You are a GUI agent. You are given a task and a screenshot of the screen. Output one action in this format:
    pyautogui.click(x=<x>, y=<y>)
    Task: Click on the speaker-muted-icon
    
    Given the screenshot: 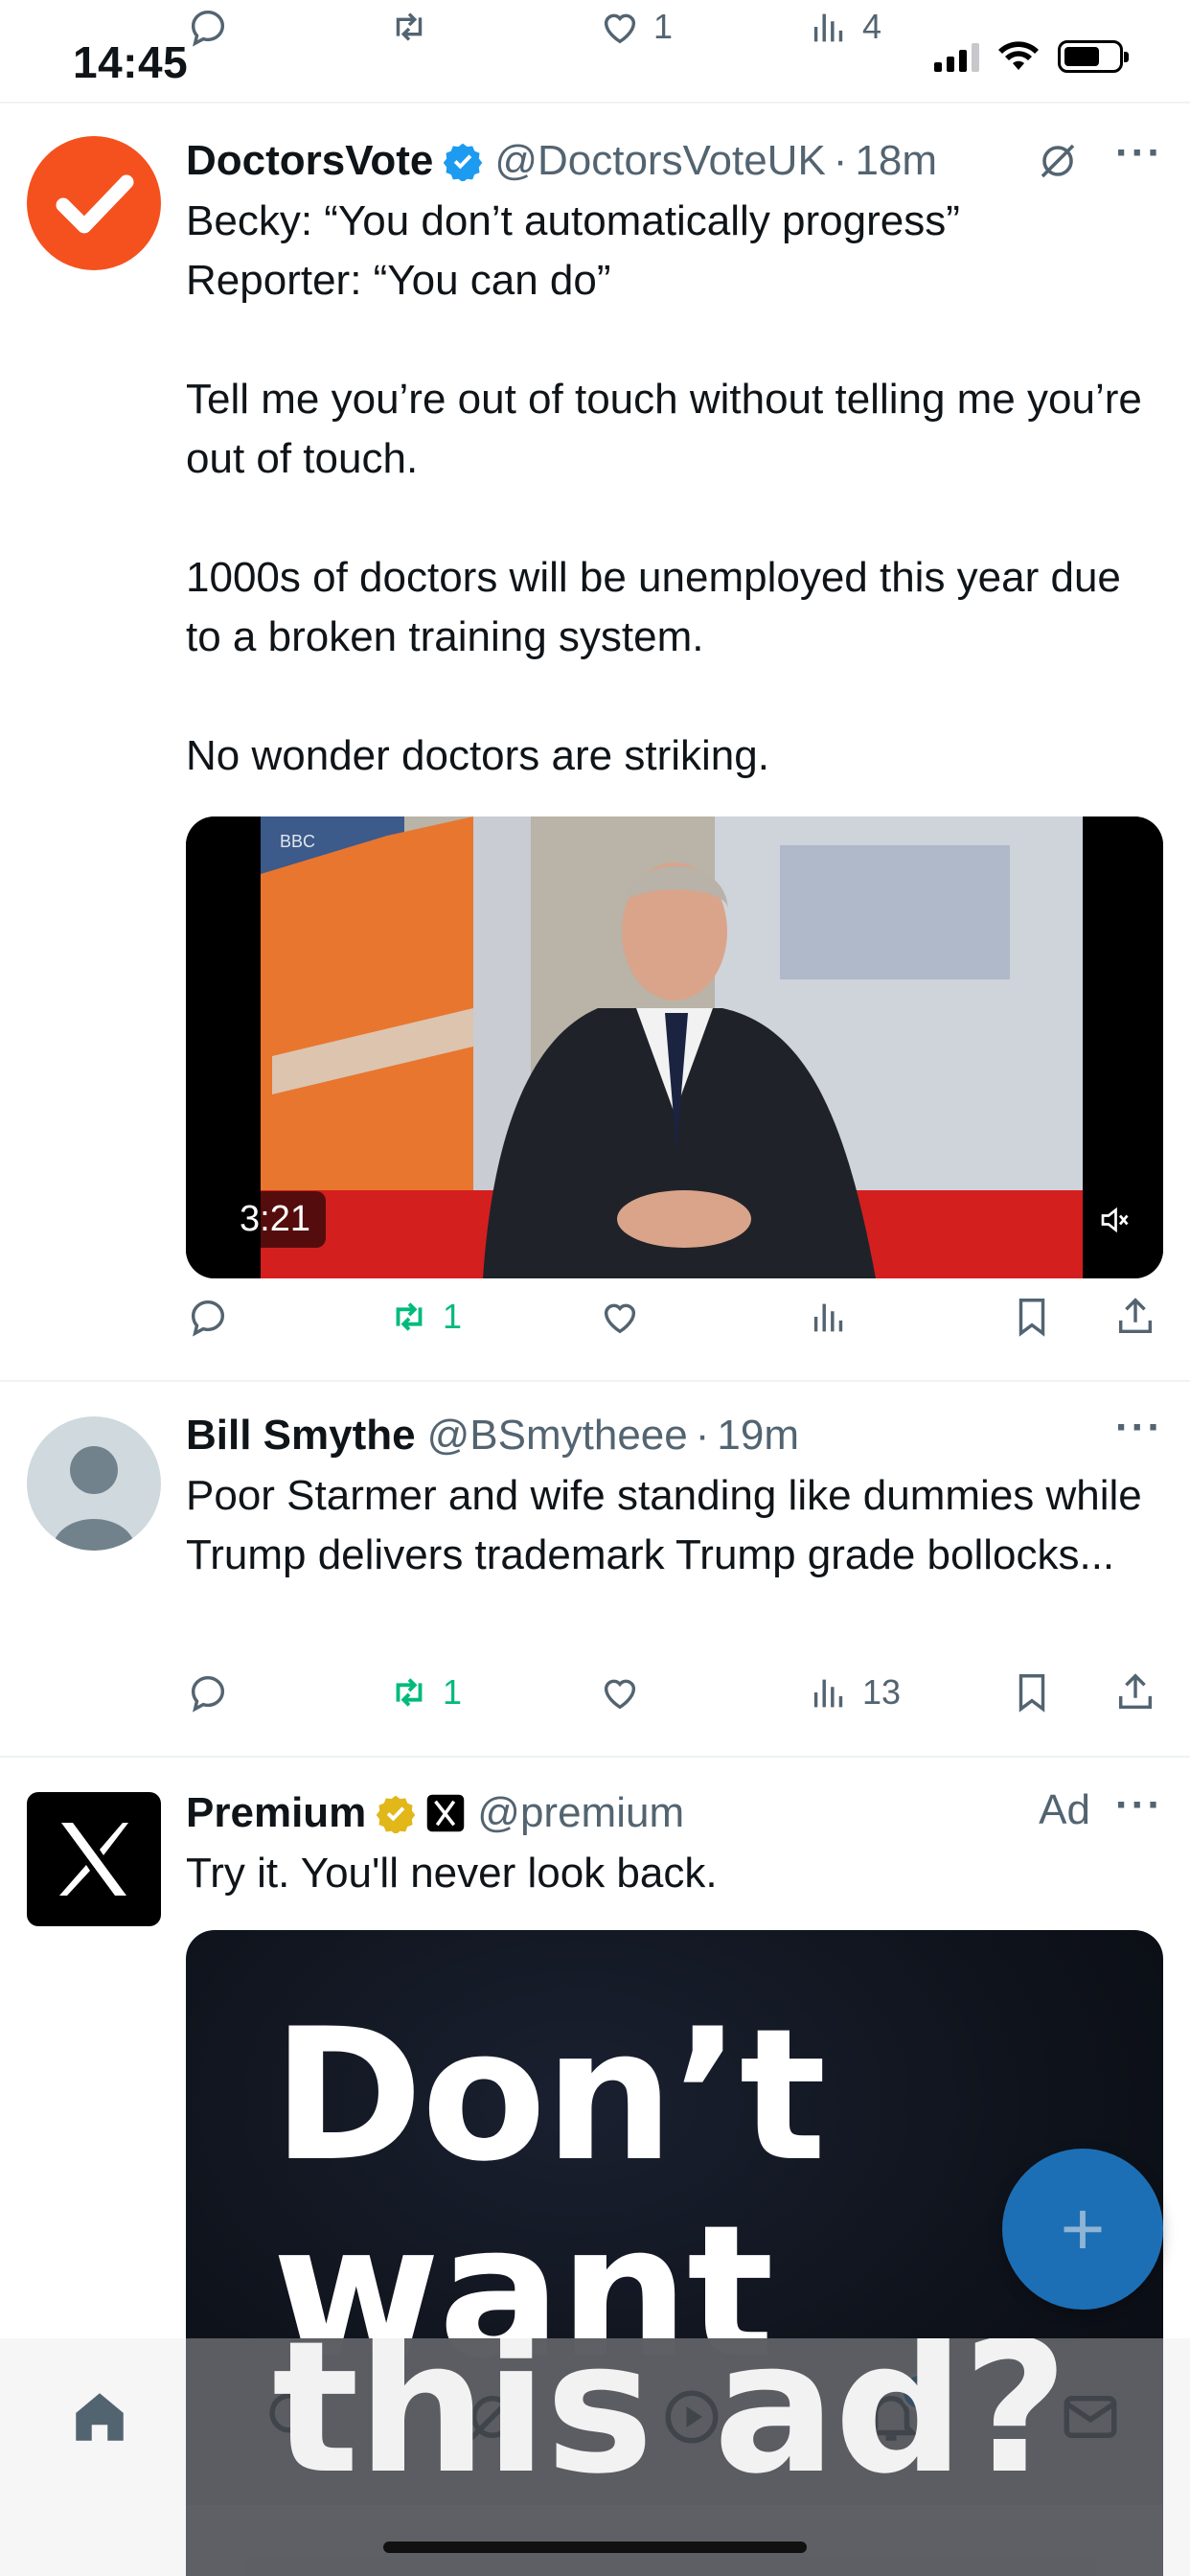 What is the action you would take?
    pyautogui.click(x=1115, y=1220)
    